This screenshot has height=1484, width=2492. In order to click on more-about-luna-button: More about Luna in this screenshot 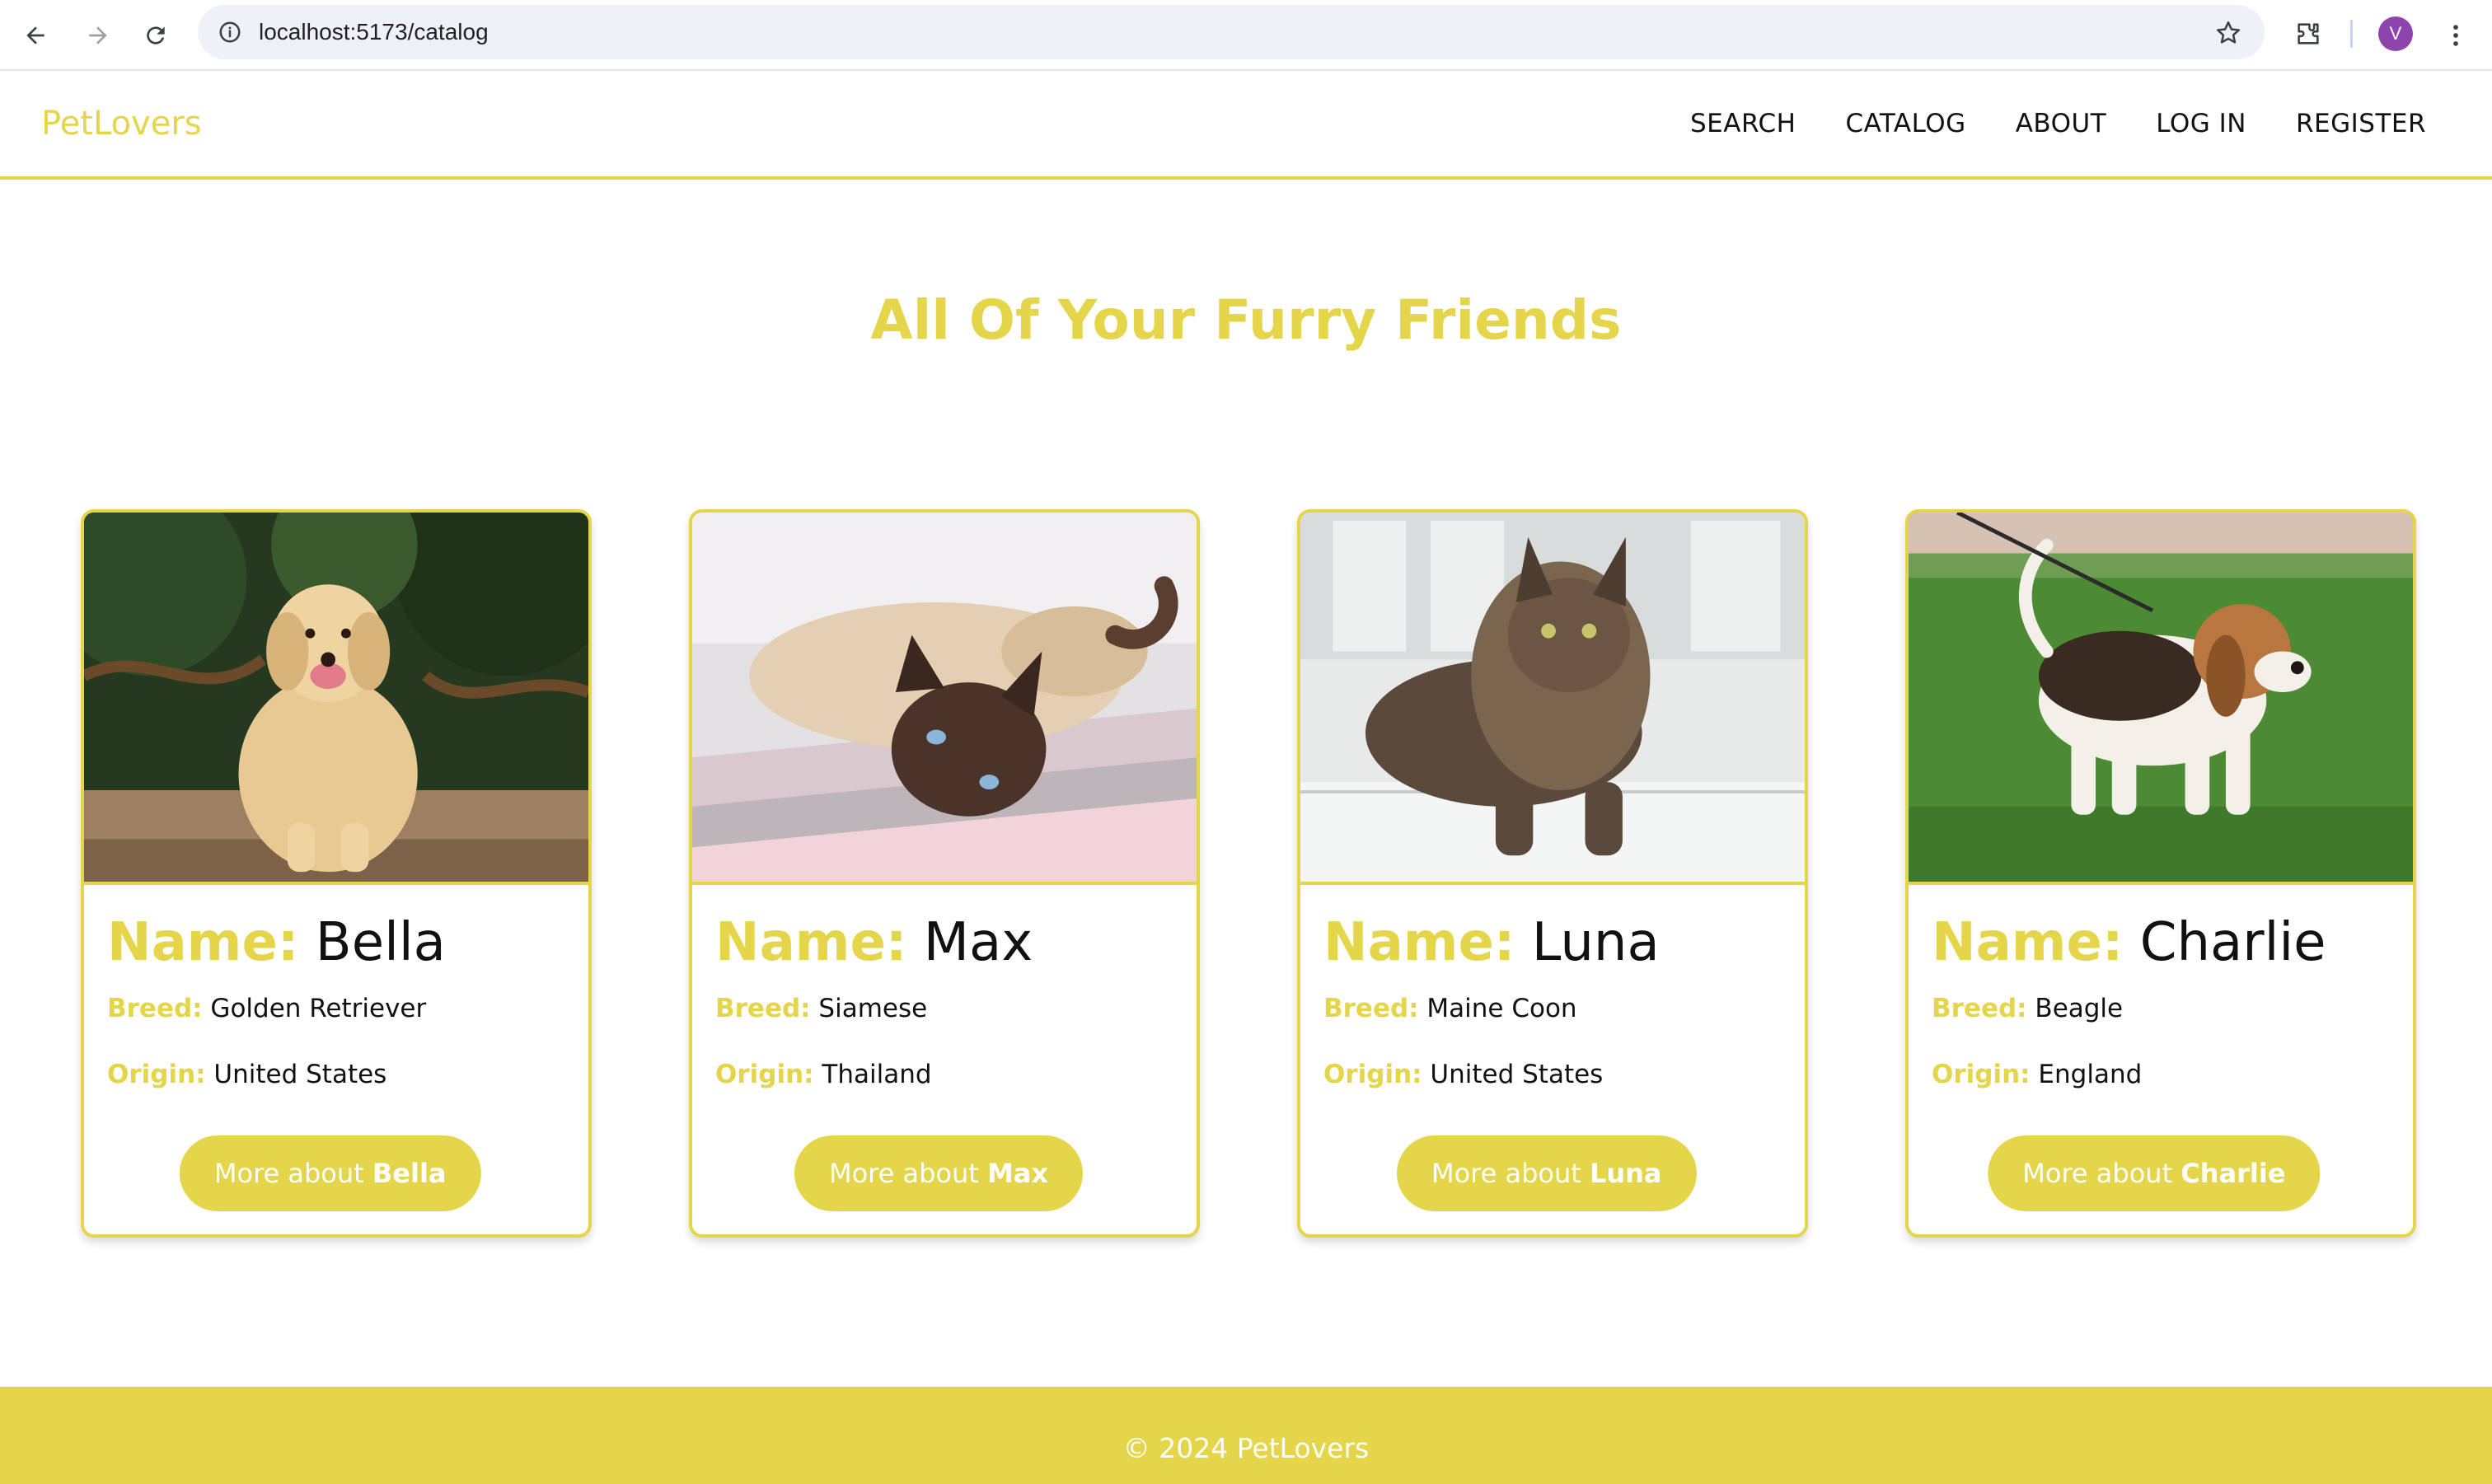, I will do `click(1546, 1173)`.